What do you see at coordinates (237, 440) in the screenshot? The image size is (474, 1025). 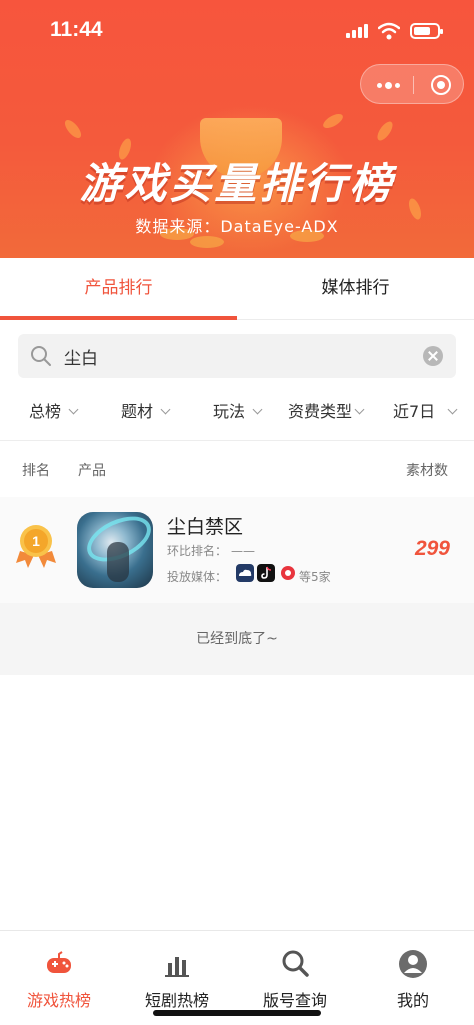 I see `divider` at bounding box center [237, 440].